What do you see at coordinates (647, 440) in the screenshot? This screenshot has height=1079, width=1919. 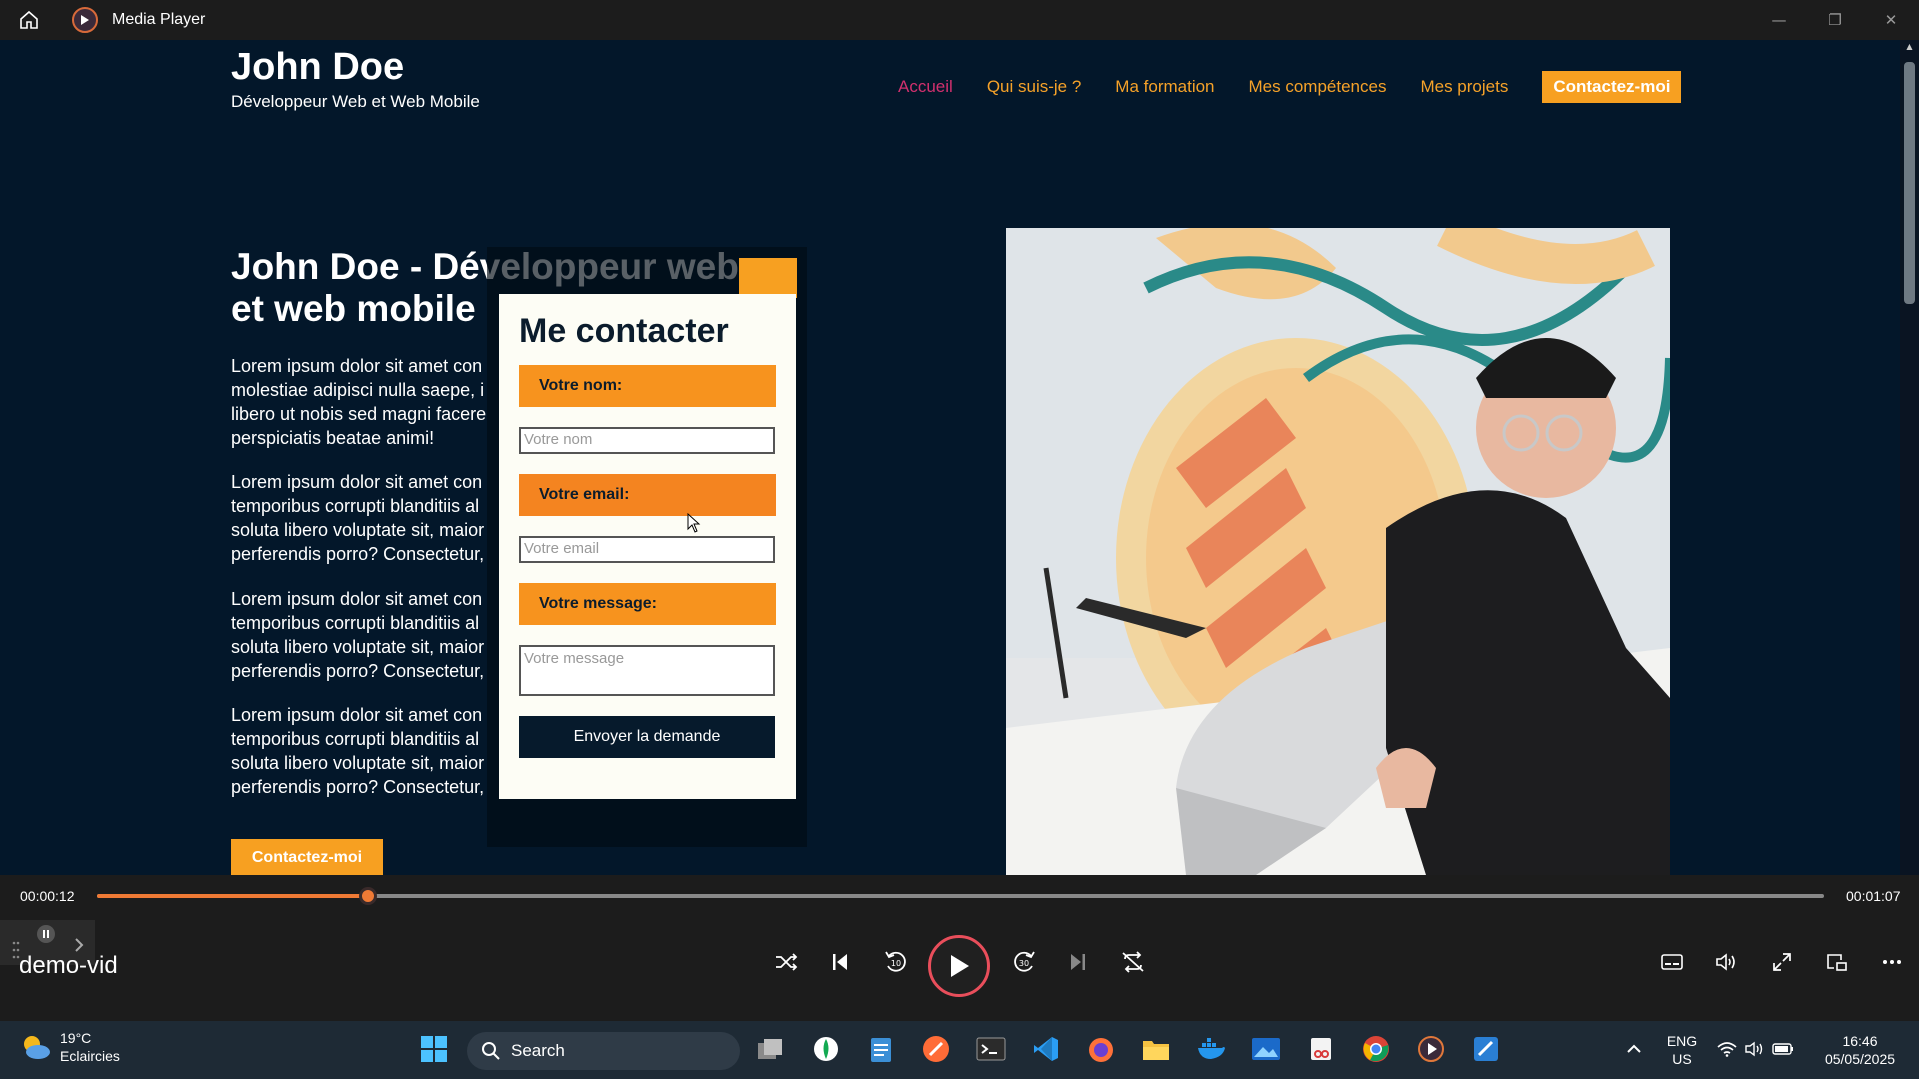 I see `name-input: Votre nom` at bounding box center [647, 440].